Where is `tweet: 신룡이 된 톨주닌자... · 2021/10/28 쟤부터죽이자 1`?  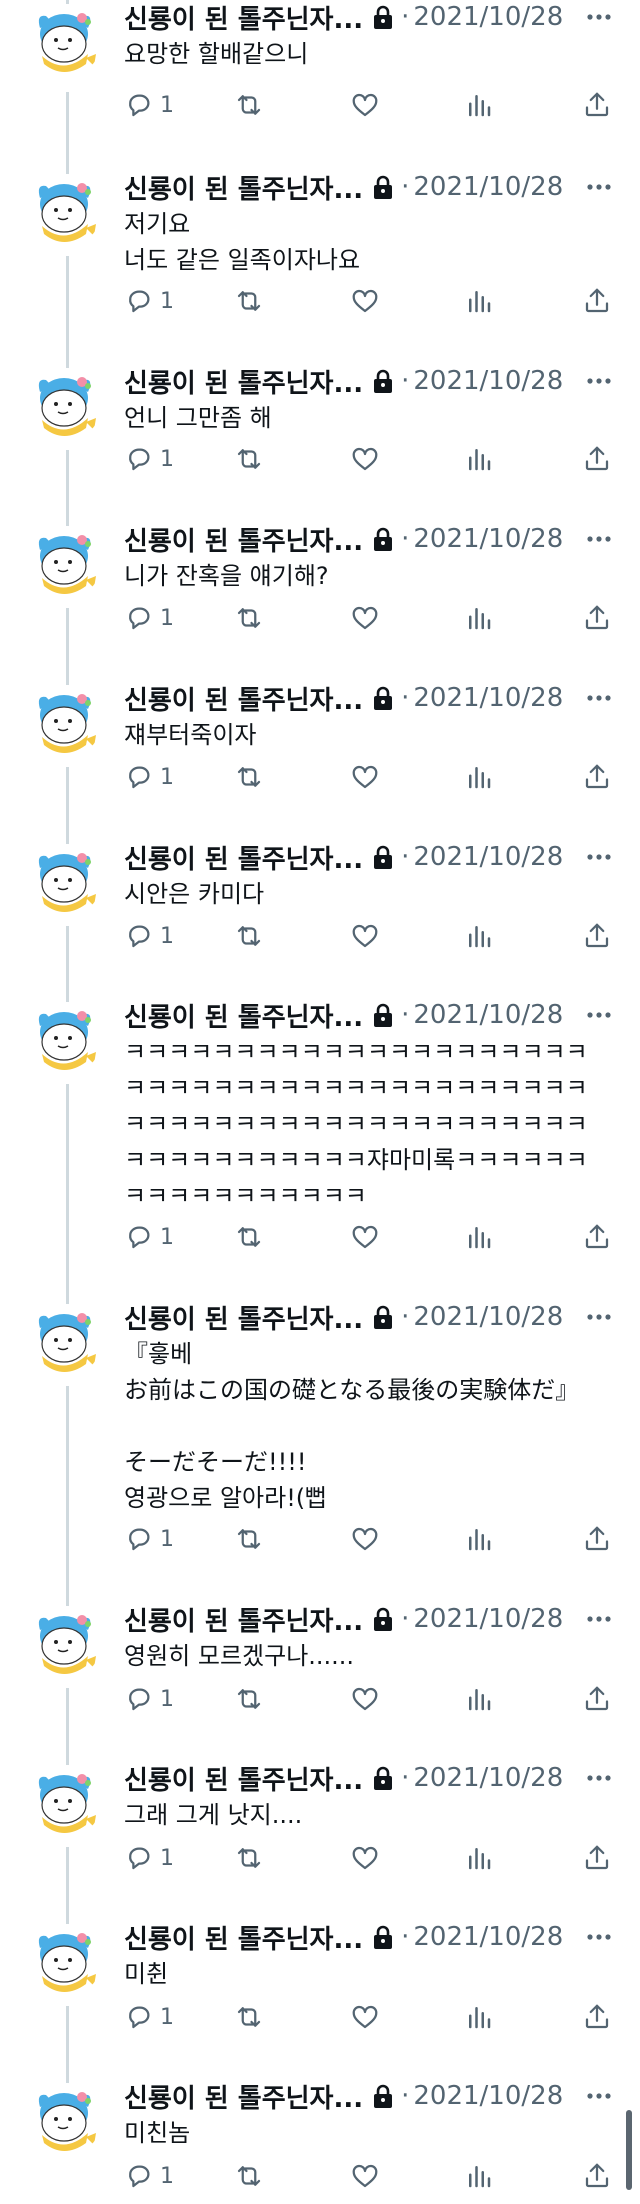 tweet: 신룡이 된 톨주닌자... · 2021/10/28 쟤부터죽이자 1 is located at coordinates (320, 750).